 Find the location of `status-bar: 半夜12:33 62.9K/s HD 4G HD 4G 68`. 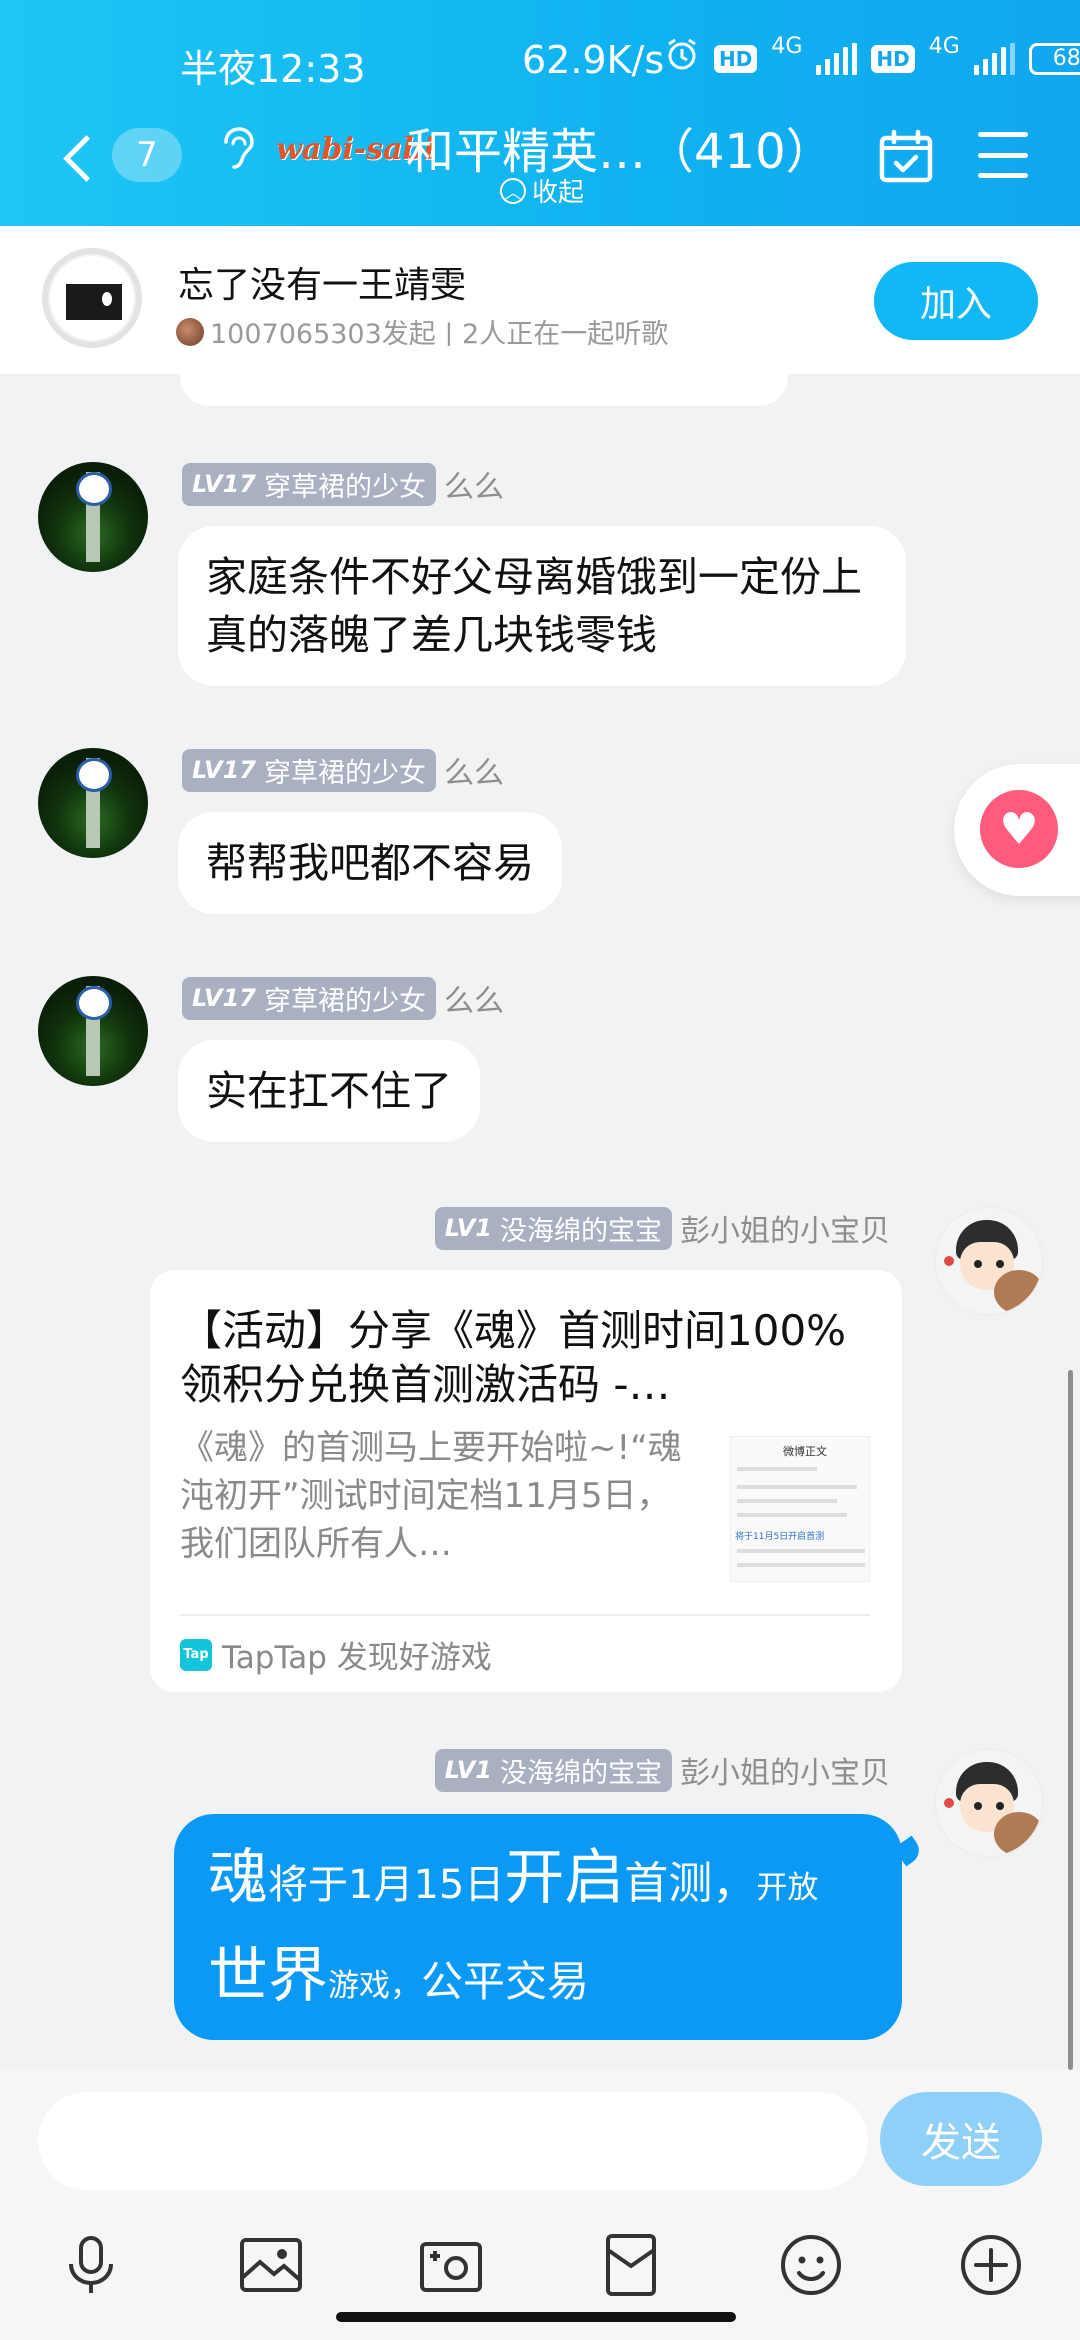

status-bar: 半夜12:33 62.9K/s HD 4G HD 4G 68 is located at coordinates (540, 60).